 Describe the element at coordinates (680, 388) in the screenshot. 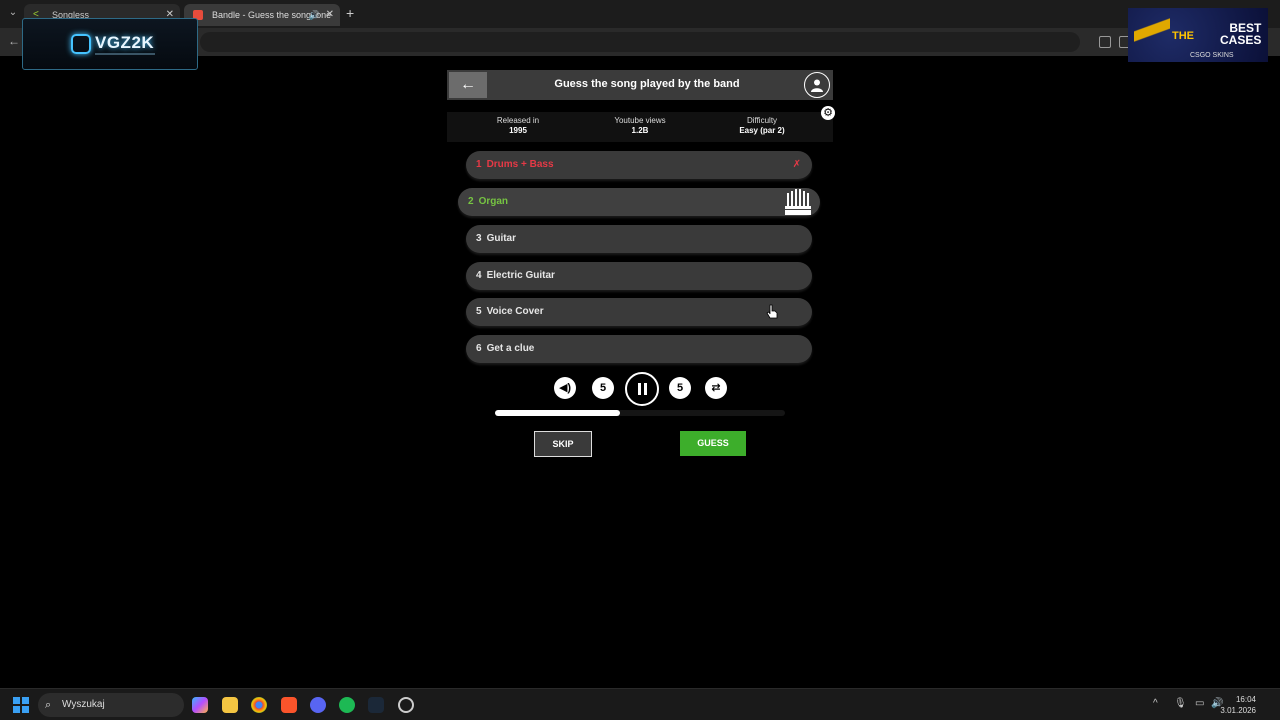

I see `forward-5-icon: 5` at that location.